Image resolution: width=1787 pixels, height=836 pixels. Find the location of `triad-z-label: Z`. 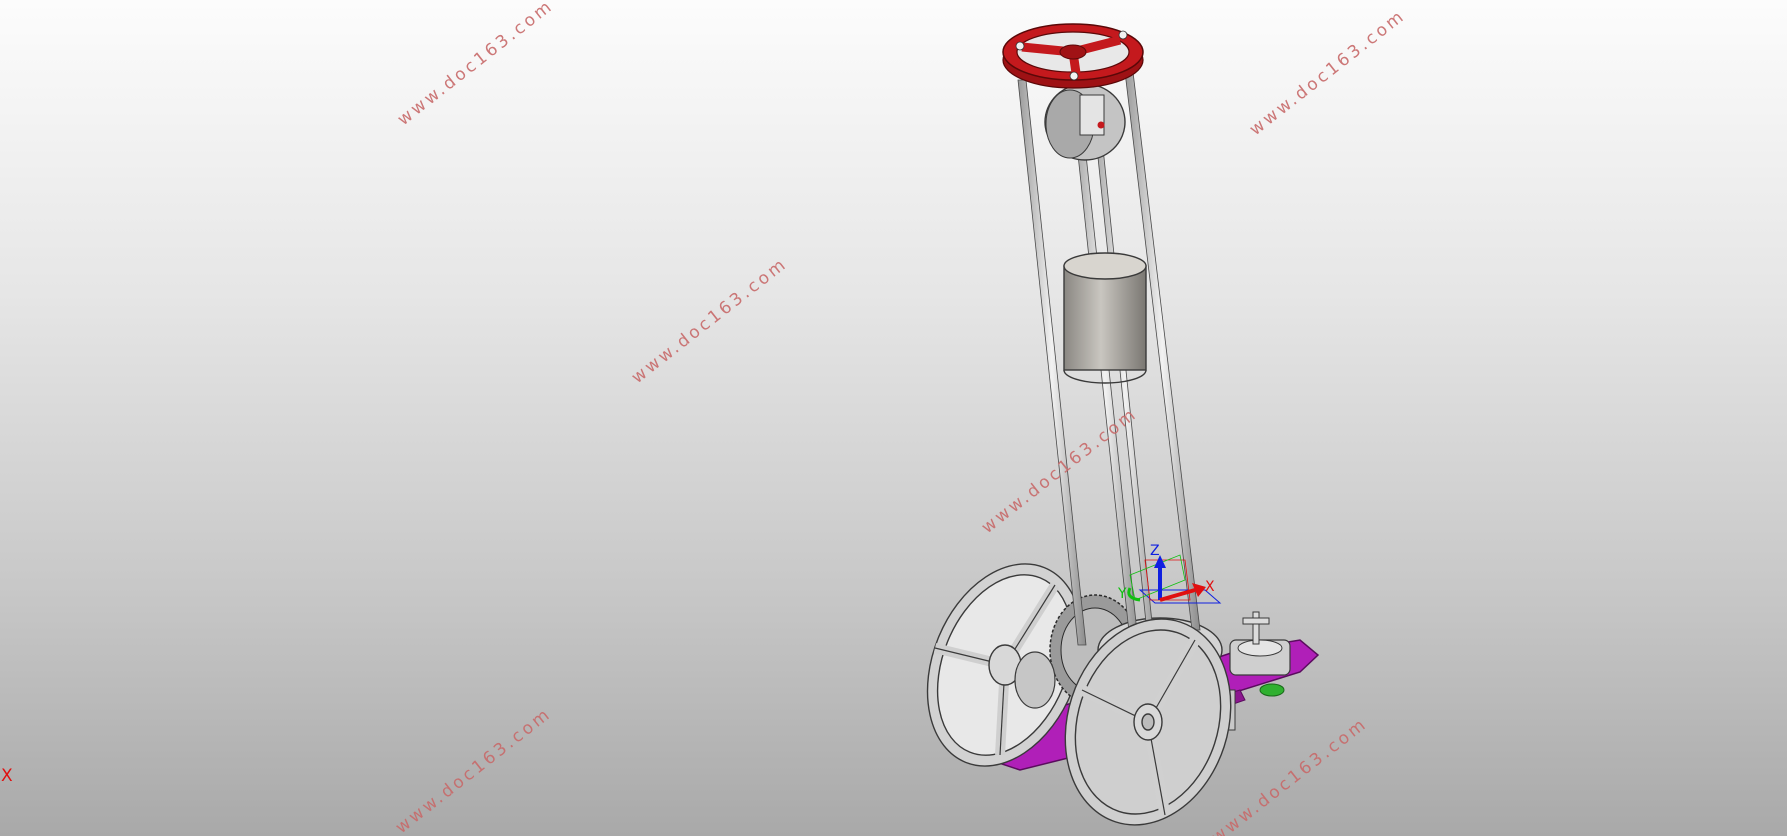

triad-z-label: Z is located at coordinates (1155, 551).